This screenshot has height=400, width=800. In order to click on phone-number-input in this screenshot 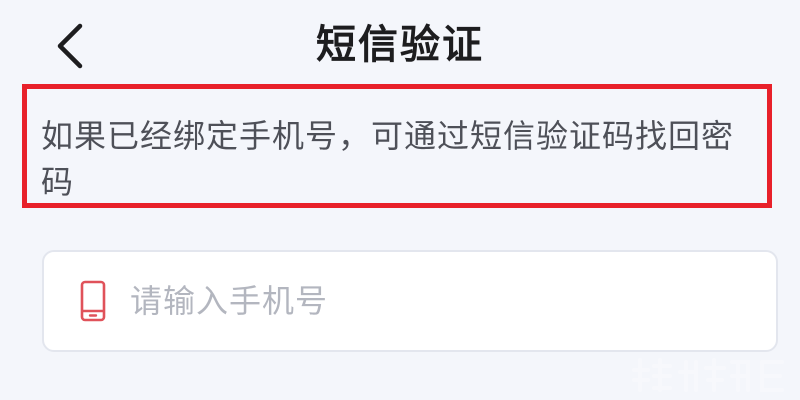, I will do `click(410, 301)`.